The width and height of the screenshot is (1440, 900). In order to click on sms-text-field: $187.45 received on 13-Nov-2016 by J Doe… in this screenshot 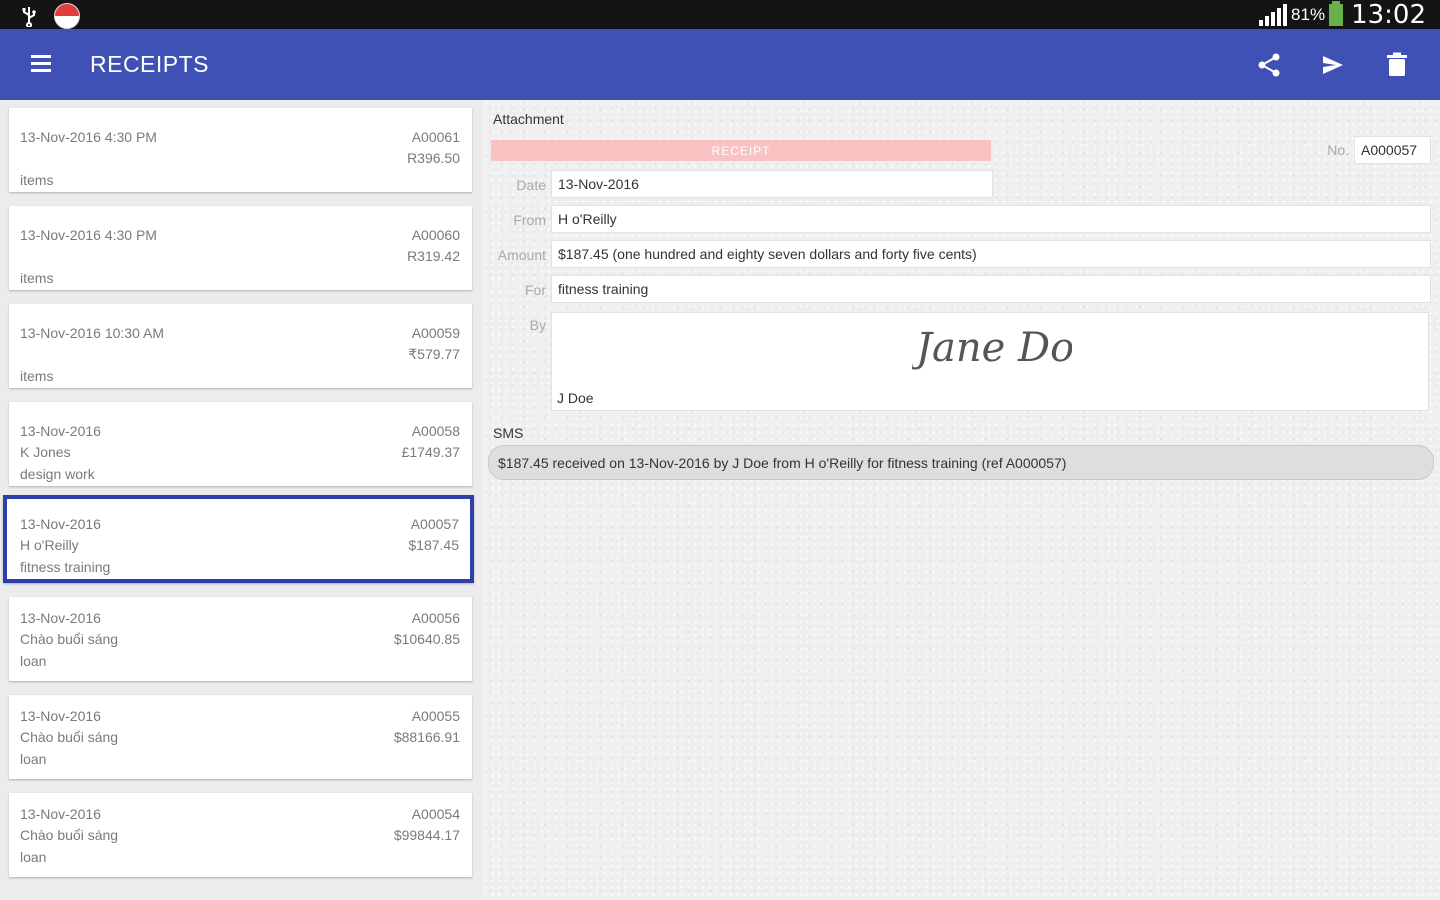, I will do `click(961, 462)`.